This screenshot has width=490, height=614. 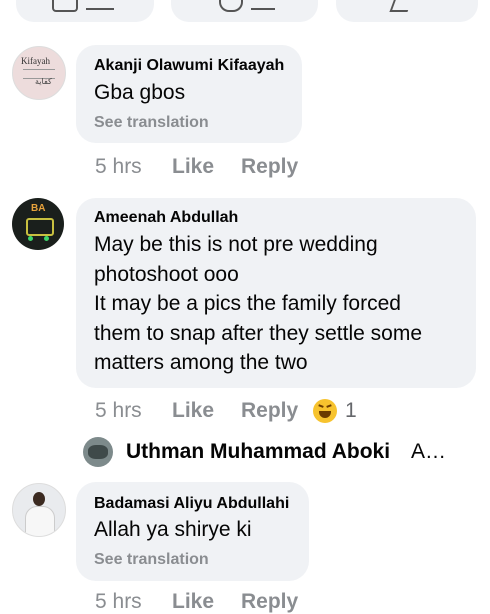 I want to click on comment-text-line: May be this is not pre wedding, so click(x=236, y=244).